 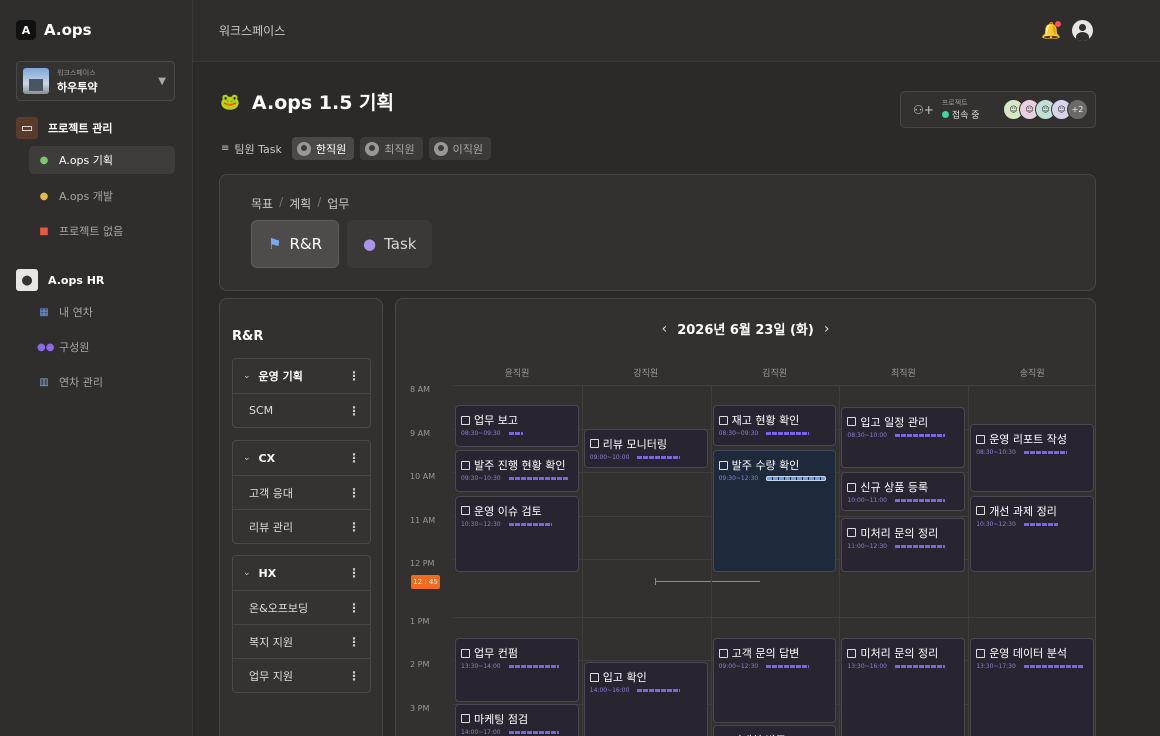 What do you see at coordinates (102, 382) in the screenshot?
I see `sidebar-item-leave-admin: ▥ 연차 관리` at bounding box center [102, 382].